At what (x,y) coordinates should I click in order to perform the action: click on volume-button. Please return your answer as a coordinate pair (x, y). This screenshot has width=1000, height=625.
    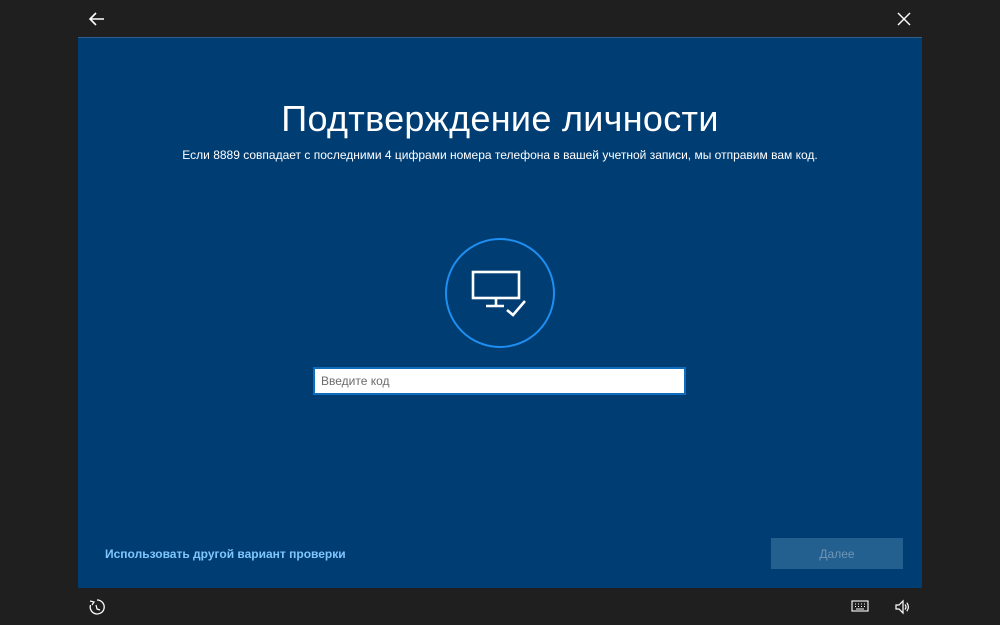
    Looking at the image, I should click on (902, 607).